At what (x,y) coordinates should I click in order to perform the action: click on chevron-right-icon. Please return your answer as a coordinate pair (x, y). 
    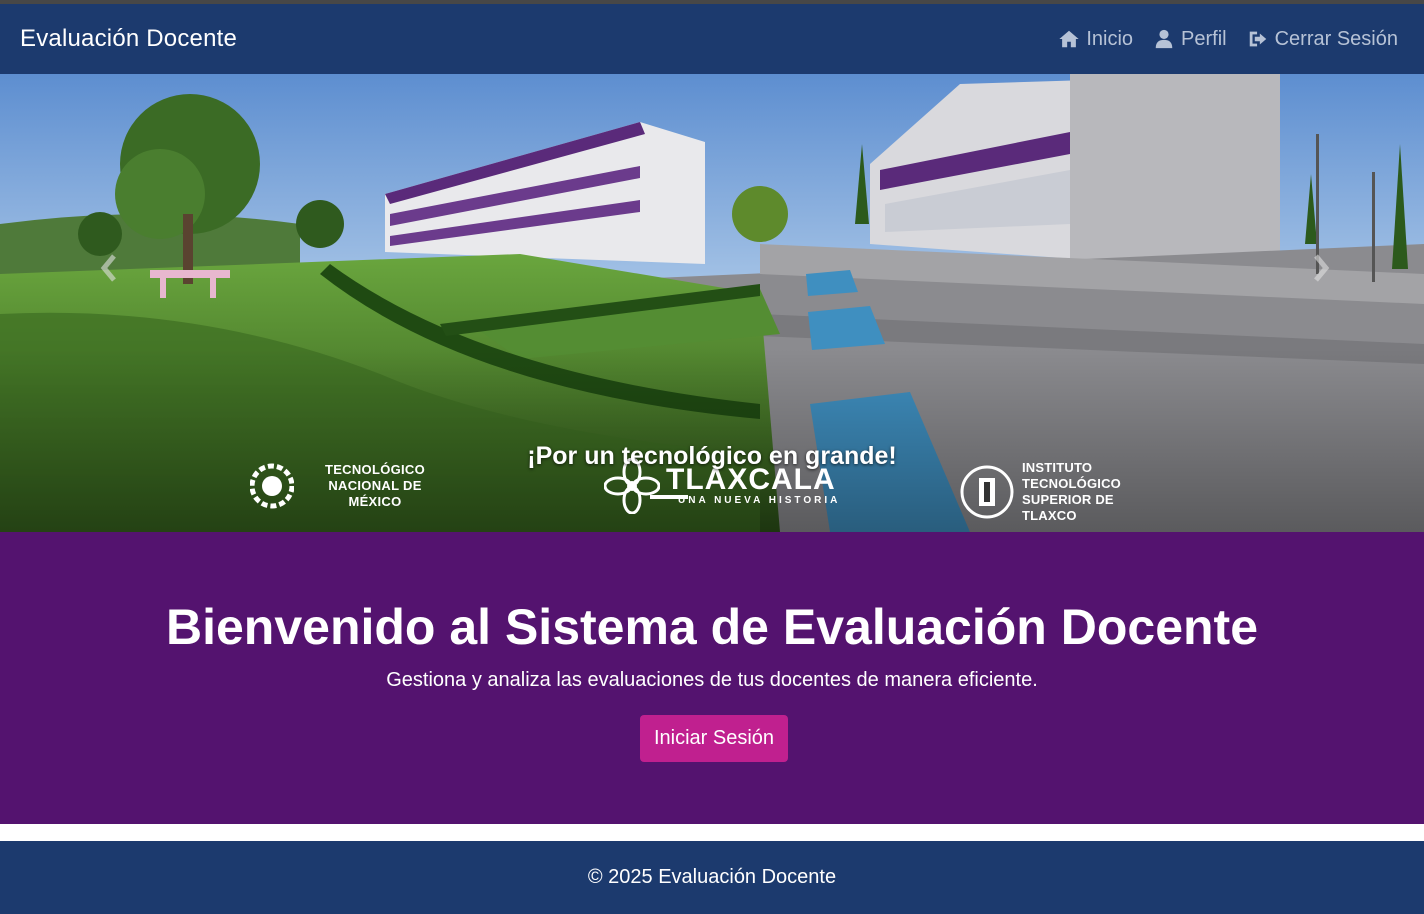
    Looking at the image, I should click on (1322, 268).